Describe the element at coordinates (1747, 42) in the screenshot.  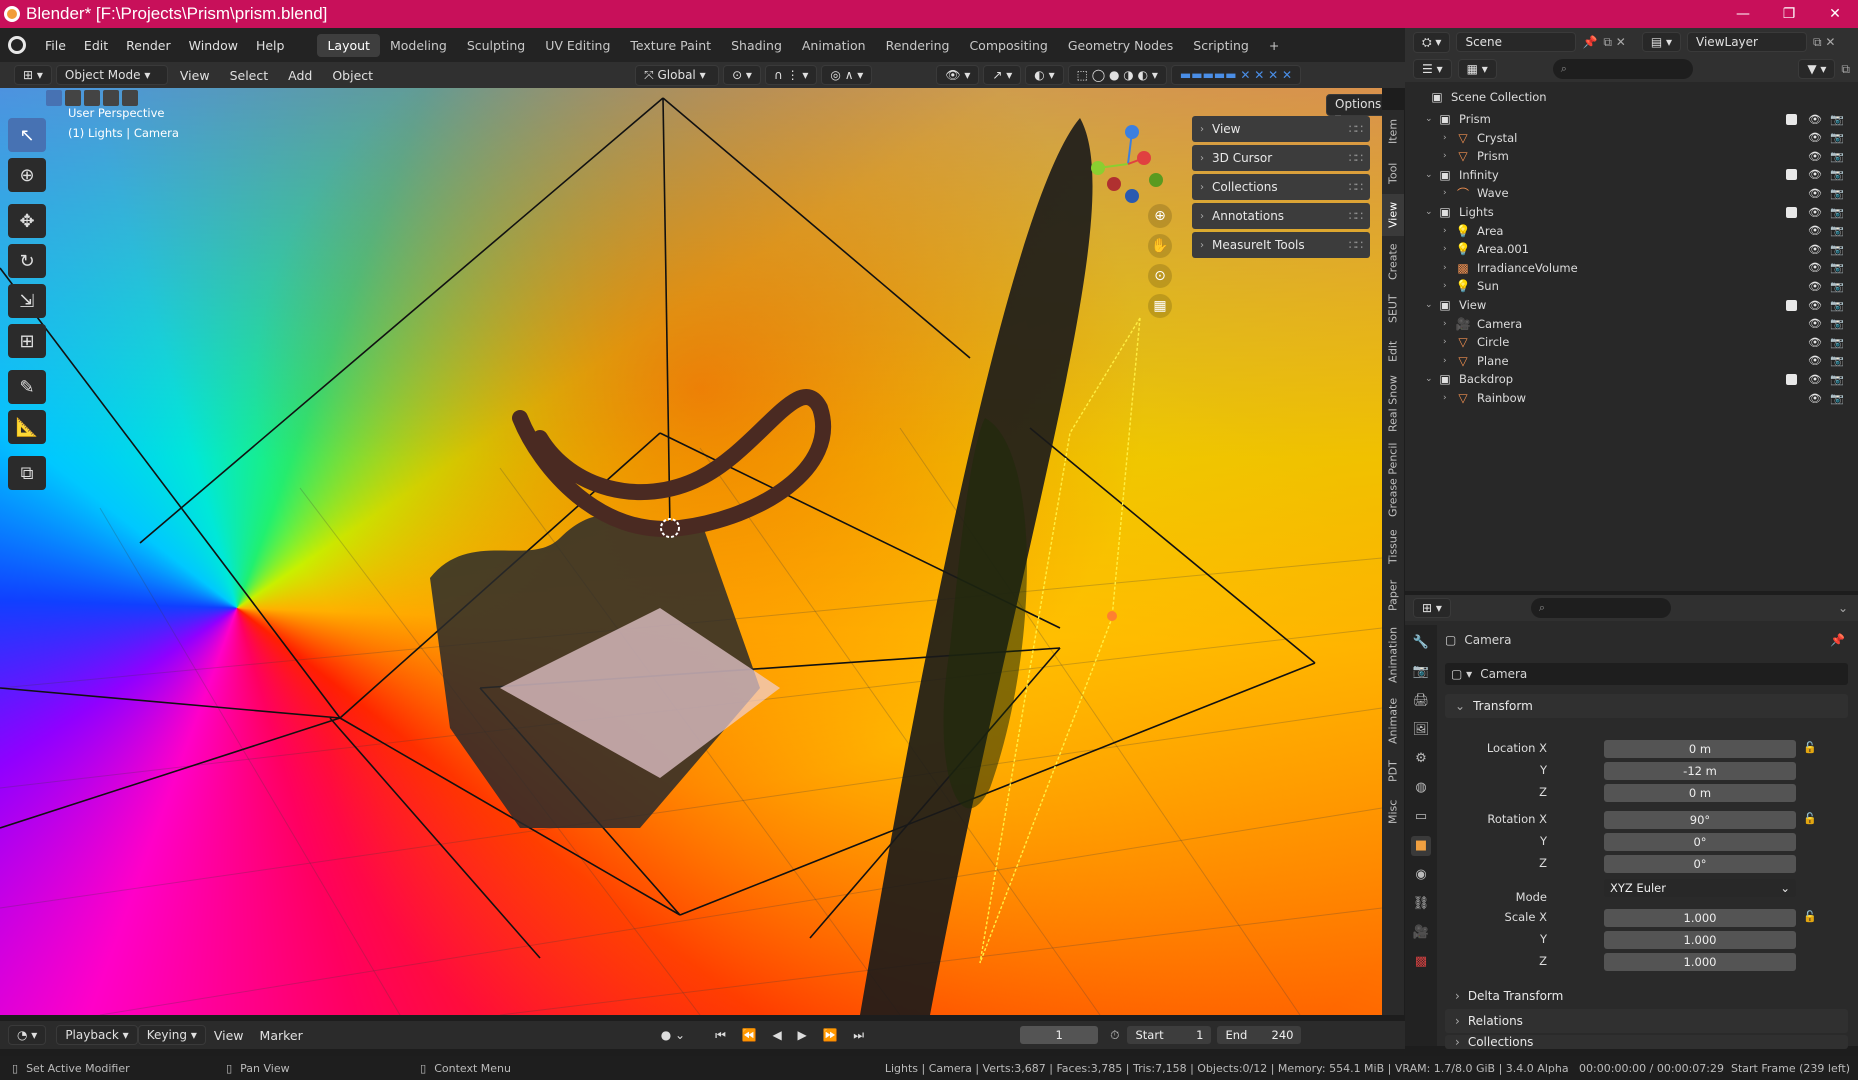
I see `viewlayer-name-field: ViewLayer` at that location.